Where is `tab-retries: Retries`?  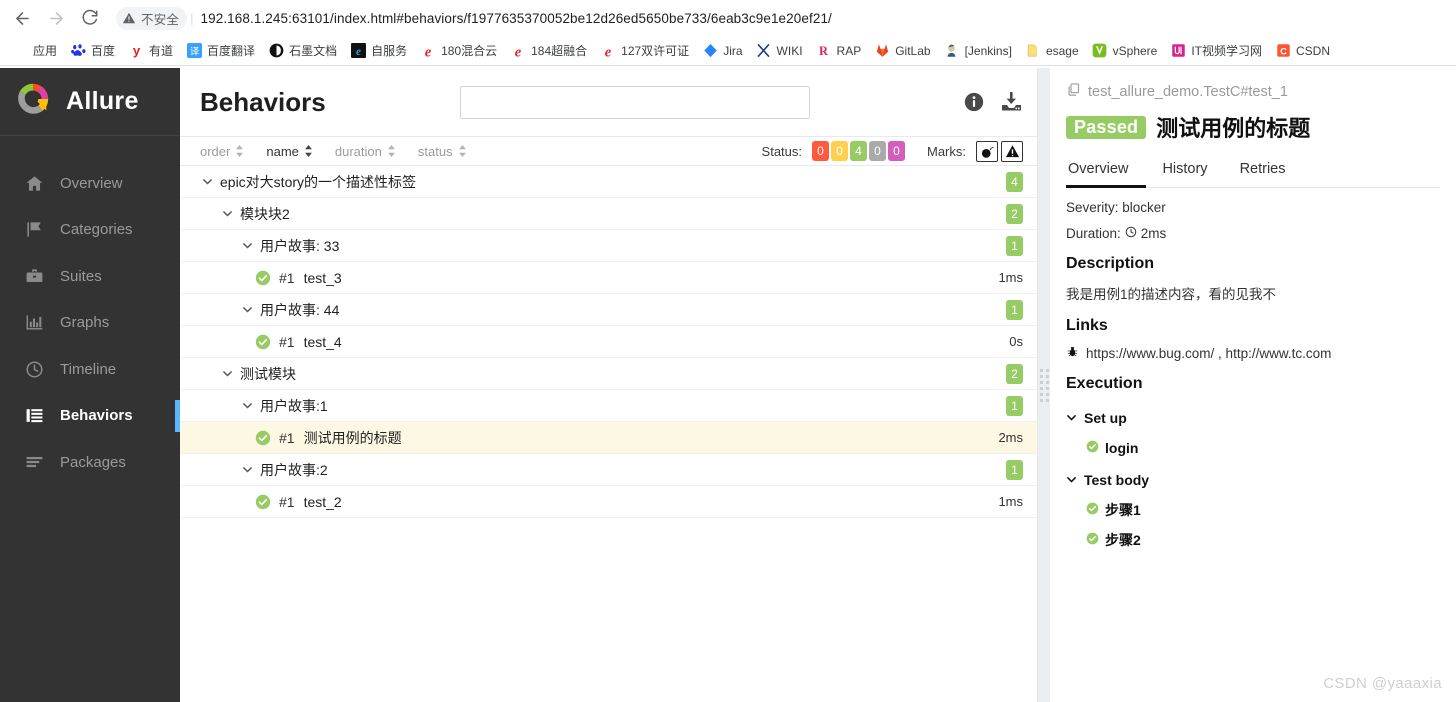
tab-retries: Retries is located at coordinates (1263, 171).